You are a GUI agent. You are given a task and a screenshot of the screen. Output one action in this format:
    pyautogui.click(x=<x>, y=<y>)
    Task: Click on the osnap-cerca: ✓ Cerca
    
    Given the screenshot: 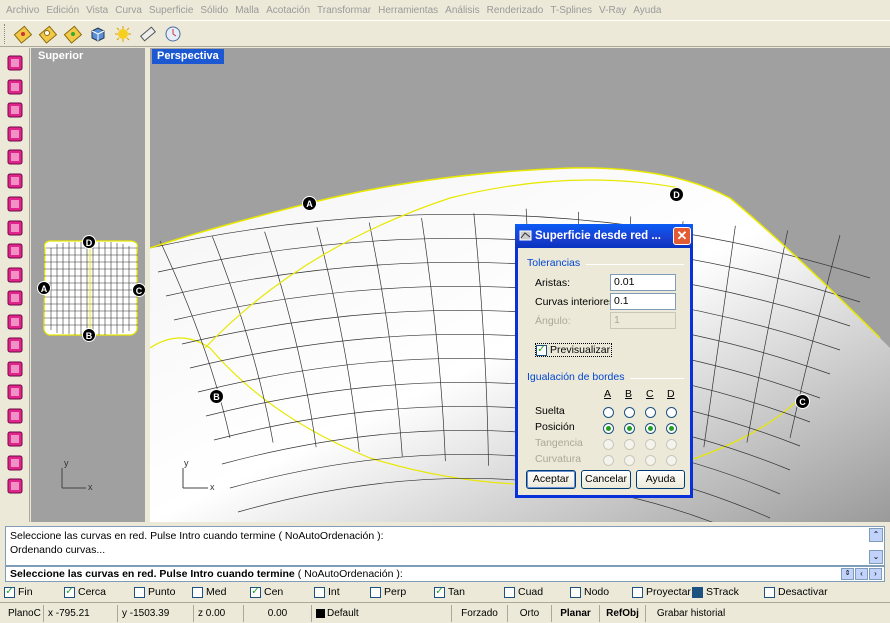 What is the action you would take?
    pyautogui.click(x=99, y=592)
    